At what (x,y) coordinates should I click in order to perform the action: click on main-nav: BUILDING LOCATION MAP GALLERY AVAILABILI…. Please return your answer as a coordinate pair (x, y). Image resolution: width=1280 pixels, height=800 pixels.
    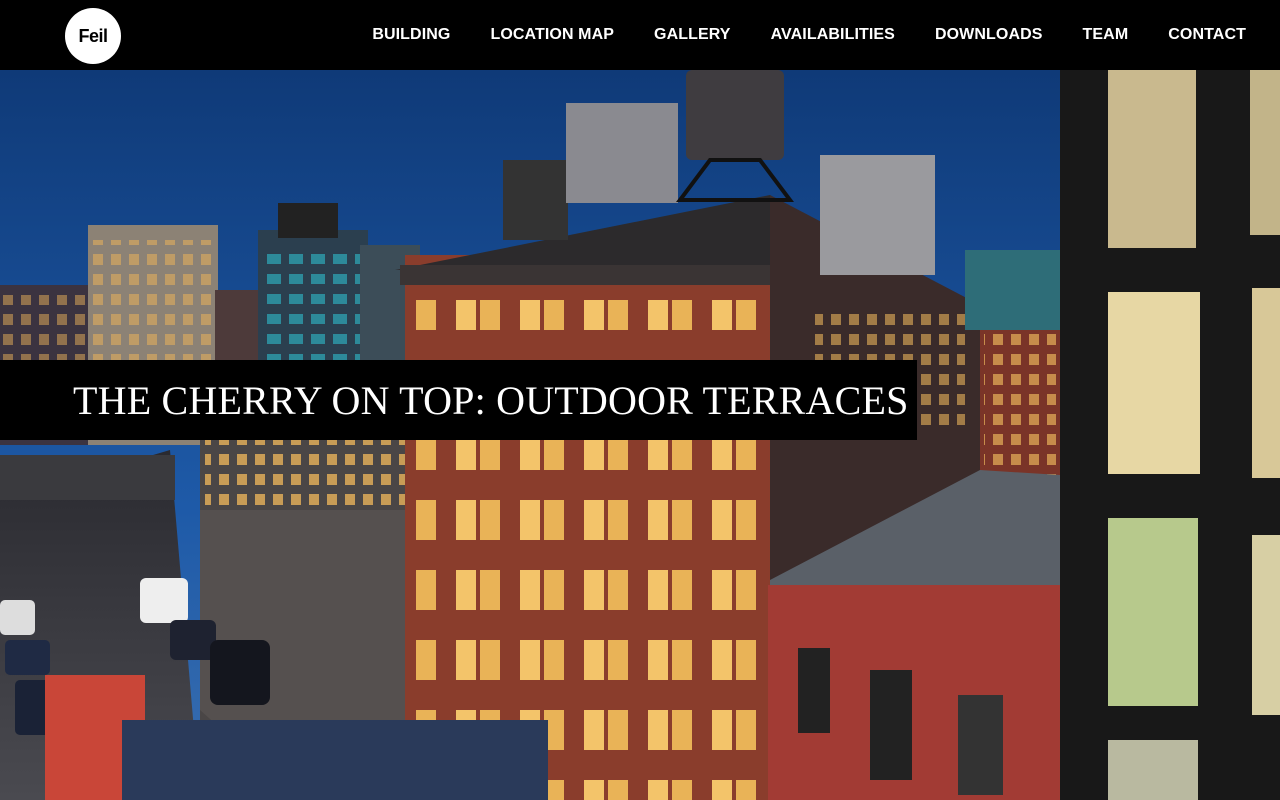
    Looking at the image, I should click on (789, 35).